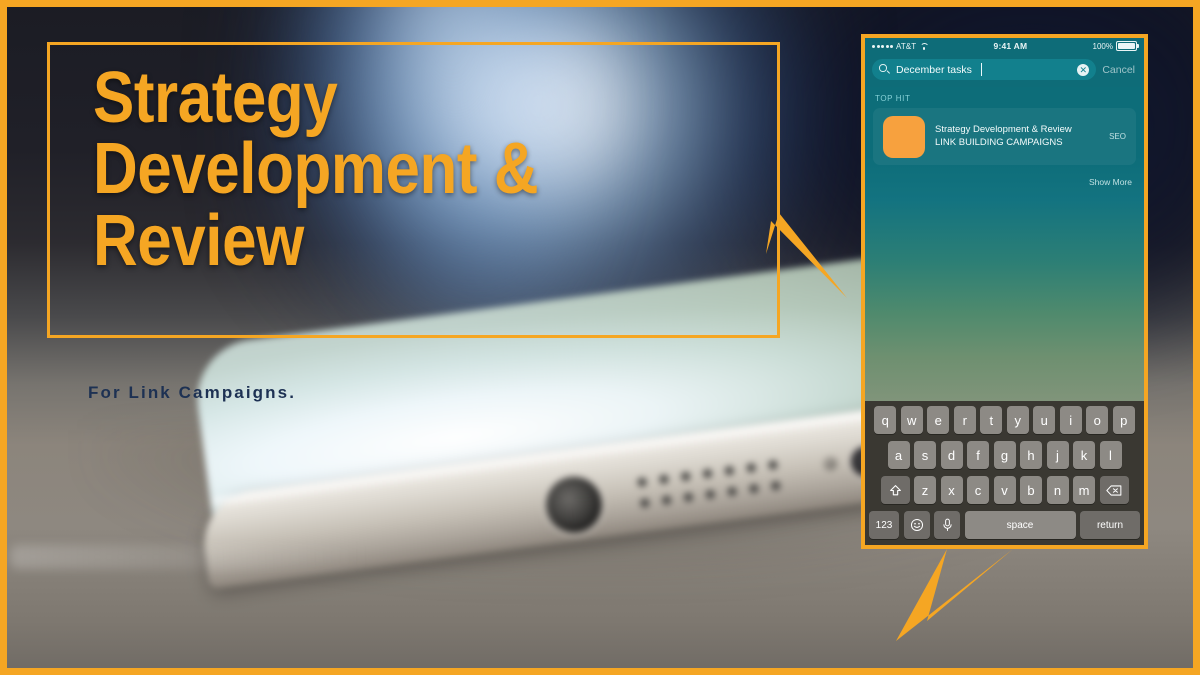 The image size is (1200, 675). I want to click on show-more-button: Show More, so click(1004, 176).